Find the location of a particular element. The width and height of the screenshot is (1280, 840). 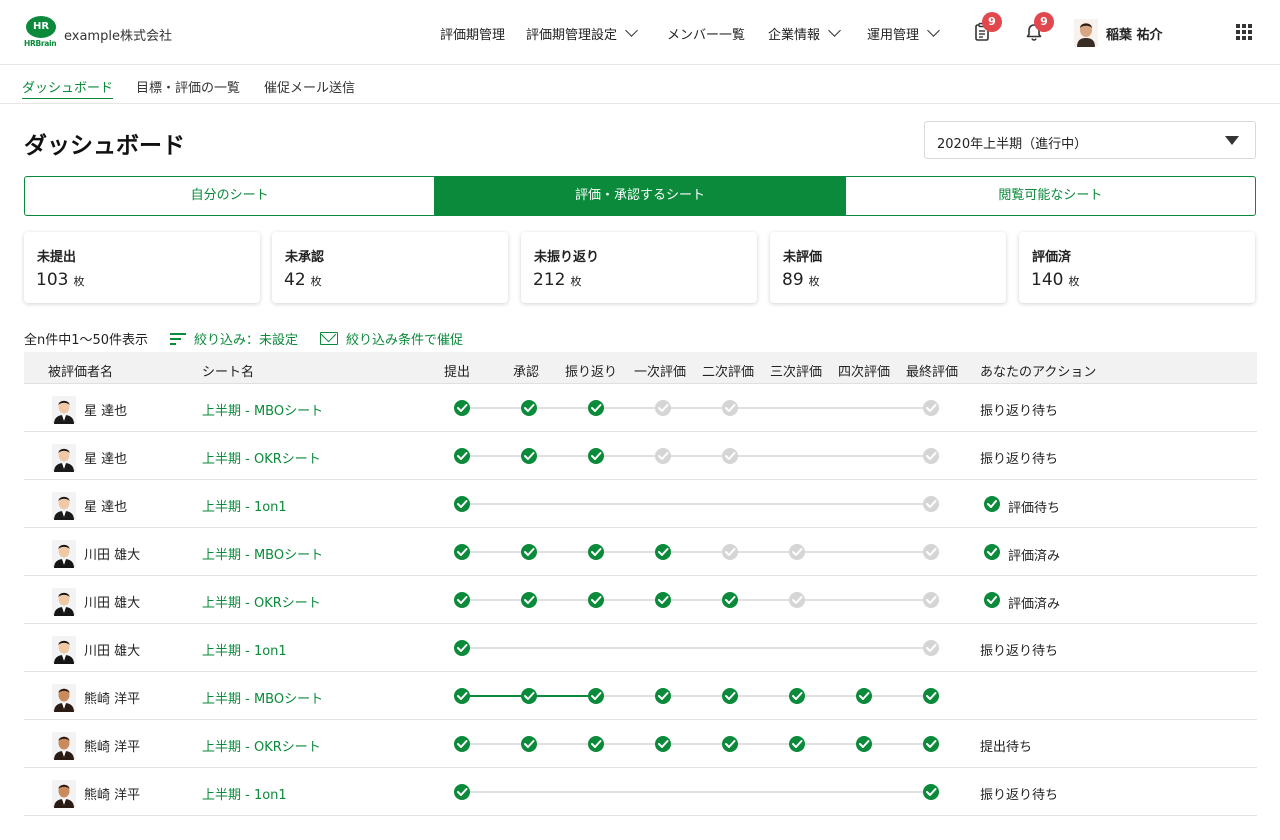

nav-label: 評価期管理設定 is located at coordinates (572, 35).